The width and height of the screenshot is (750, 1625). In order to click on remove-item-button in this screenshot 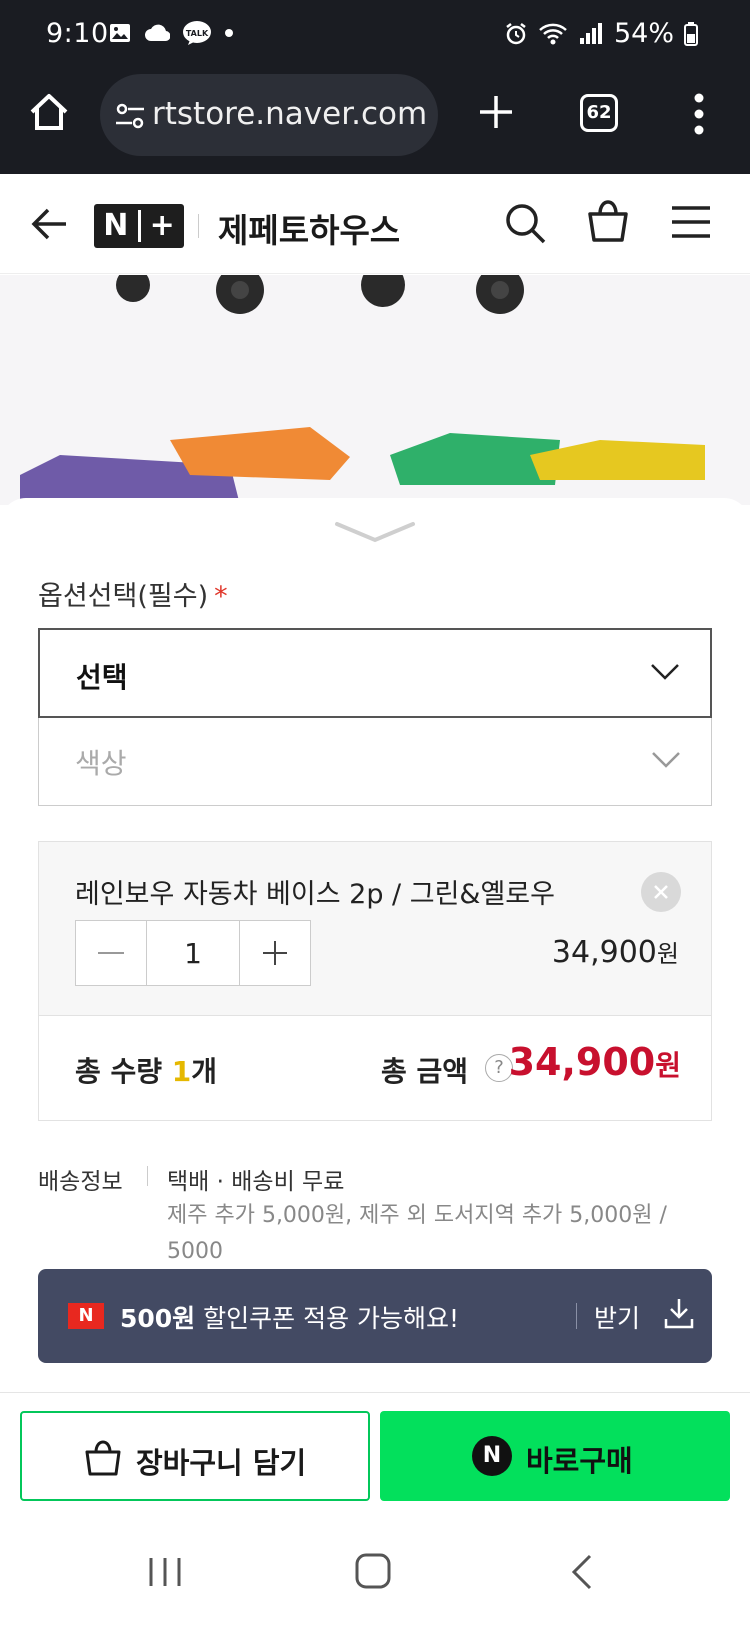, I will do `click(661, 892)`.